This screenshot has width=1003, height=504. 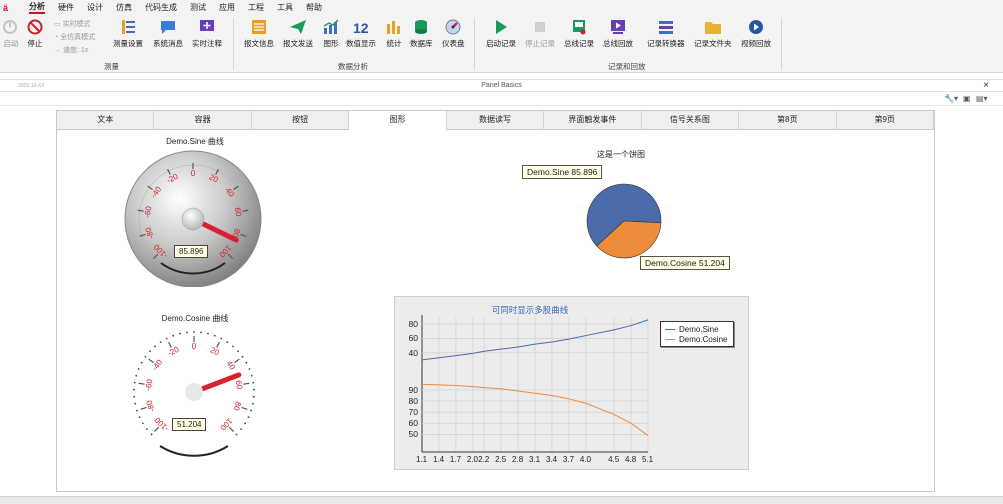 What do you see at coordinates (394, 34) in the screenshot?
I see `statistics-button: 统计` at bounding box center [394, 34].